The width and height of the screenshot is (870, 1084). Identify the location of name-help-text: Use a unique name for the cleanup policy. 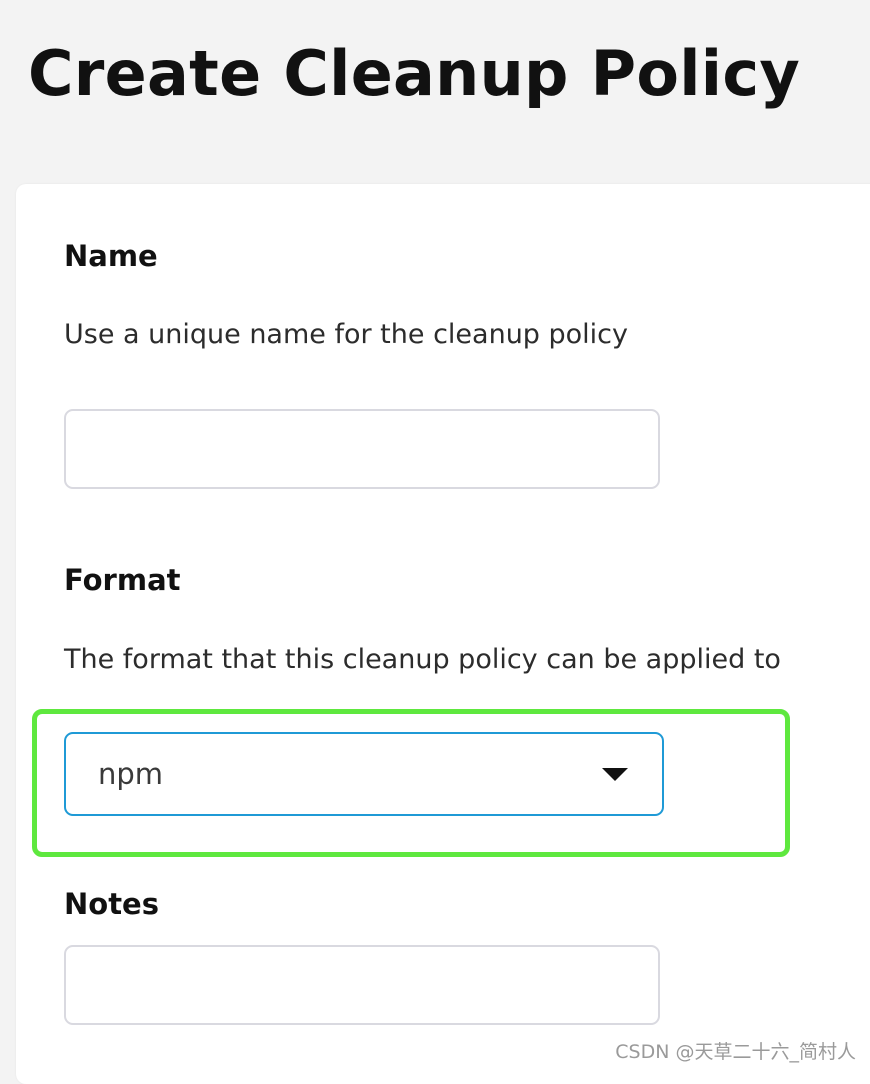
(346, 334).